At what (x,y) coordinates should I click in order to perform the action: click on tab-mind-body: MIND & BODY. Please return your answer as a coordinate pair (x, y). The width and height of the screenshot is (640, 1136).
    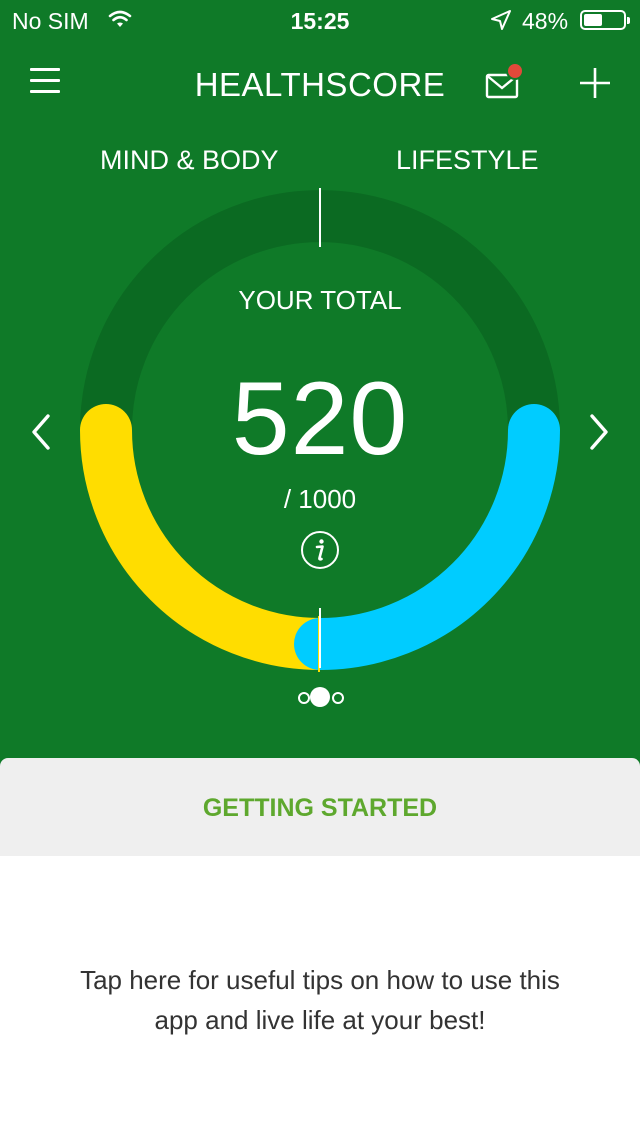
    Looking at the image, I should click on (189, 160).